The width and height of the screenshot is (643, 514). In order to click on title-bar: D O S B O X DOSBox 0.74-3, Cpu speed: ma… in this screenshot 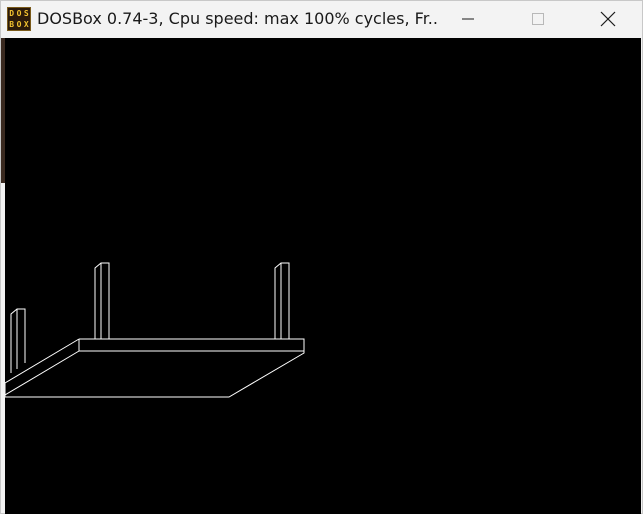, I will do `click(321, 19)`.